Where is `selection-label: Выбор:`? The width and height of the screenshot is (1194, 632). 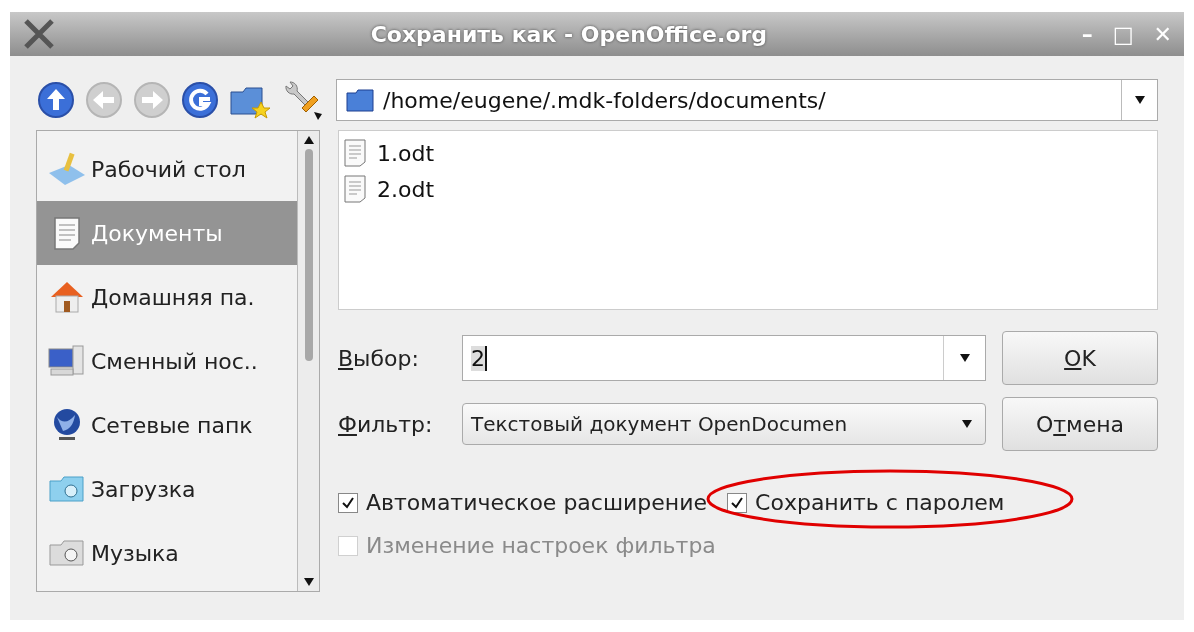
selection-label: Выбор: is located at coordinates (379, 358).